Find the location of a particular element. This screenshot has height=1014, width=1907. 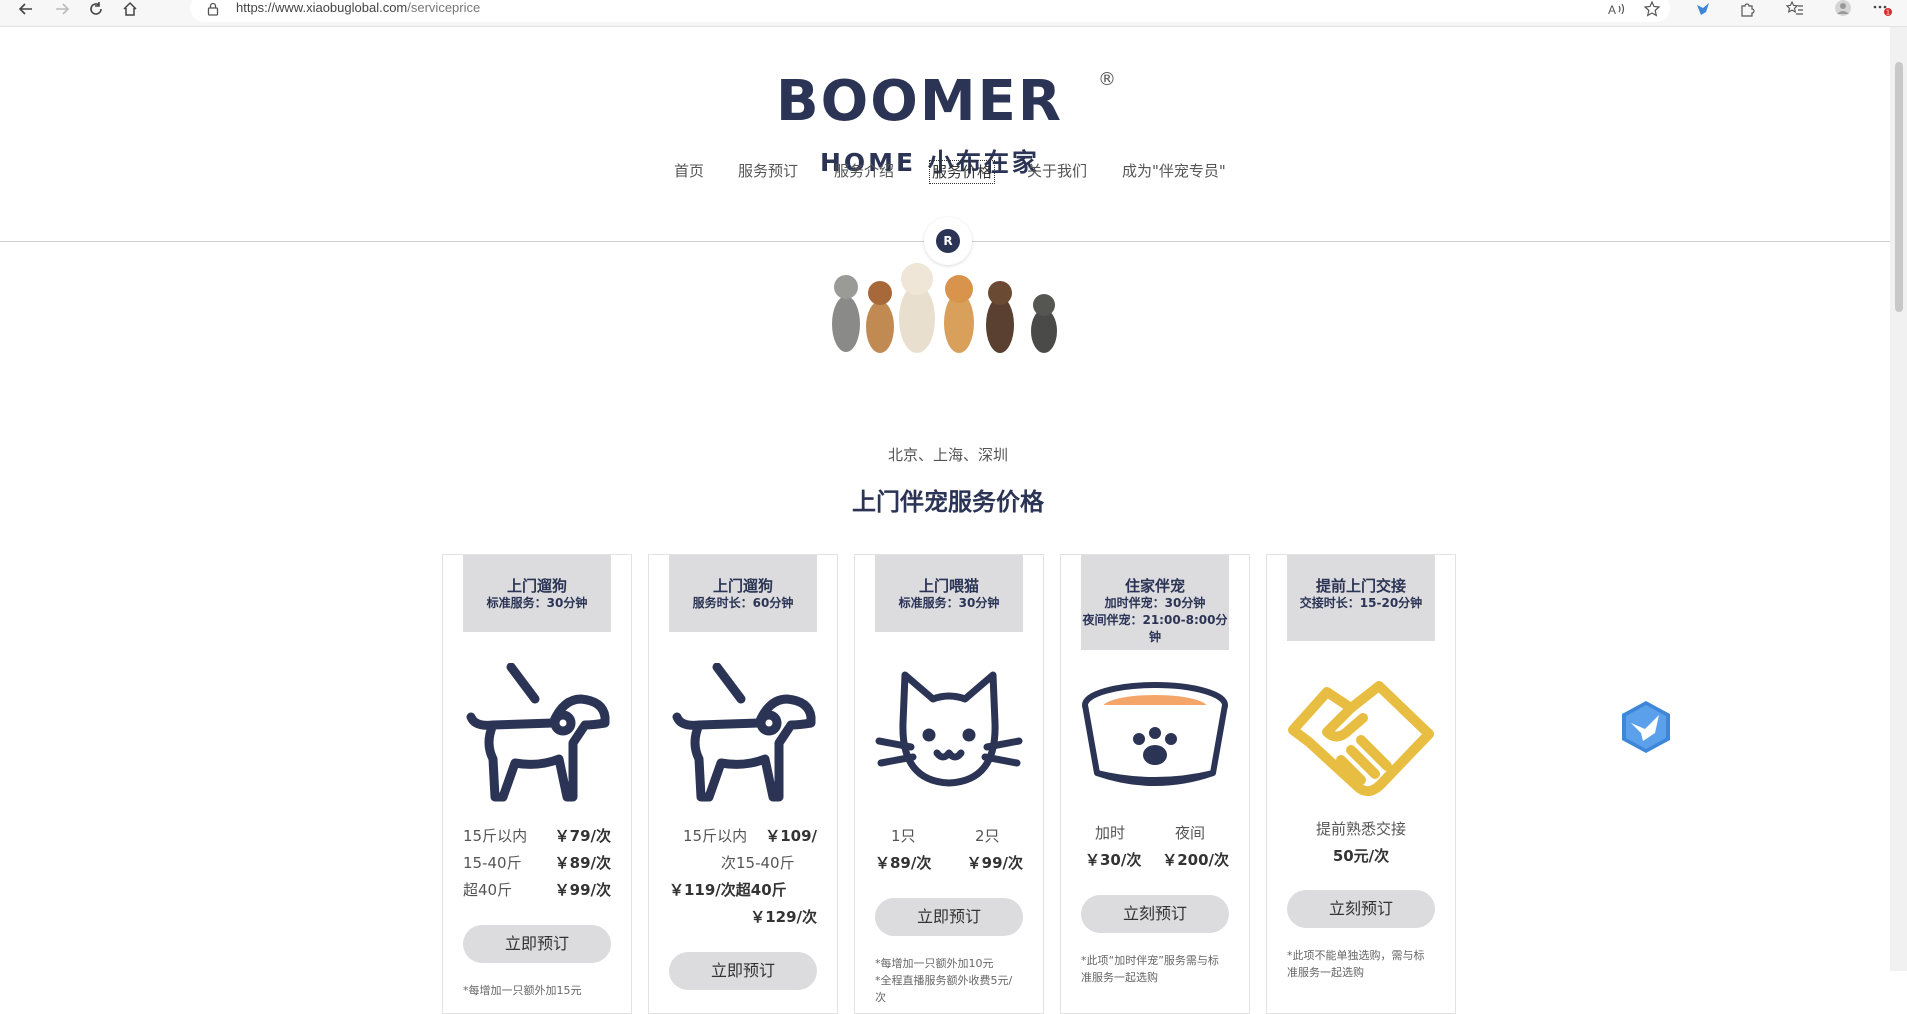

price-card-home-sitting: 住家伴宠 加时伴宠：30分钟 夜间伴宠：21:00-8:00分钟 加时 夜间 ￥ is located at coordinates (1155, 784).